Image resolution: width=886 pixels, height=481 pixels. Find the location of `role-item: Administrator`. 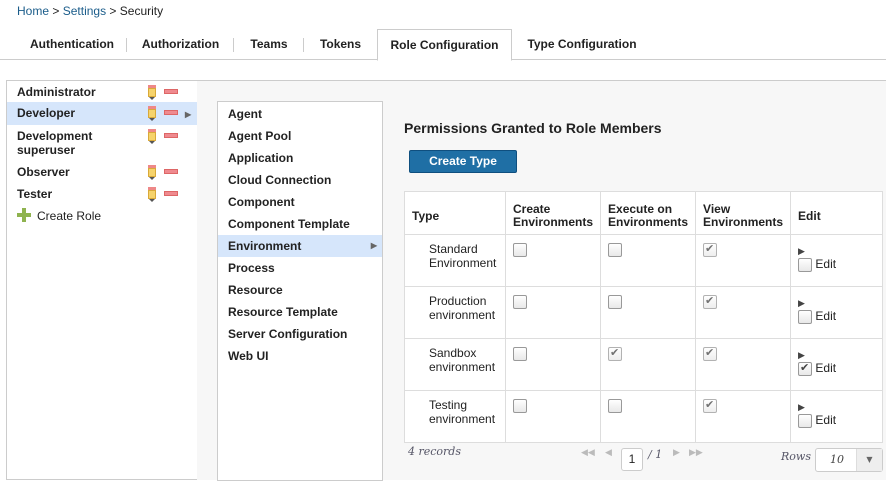

role-item: Administrator is located at coordinates (102, 91).